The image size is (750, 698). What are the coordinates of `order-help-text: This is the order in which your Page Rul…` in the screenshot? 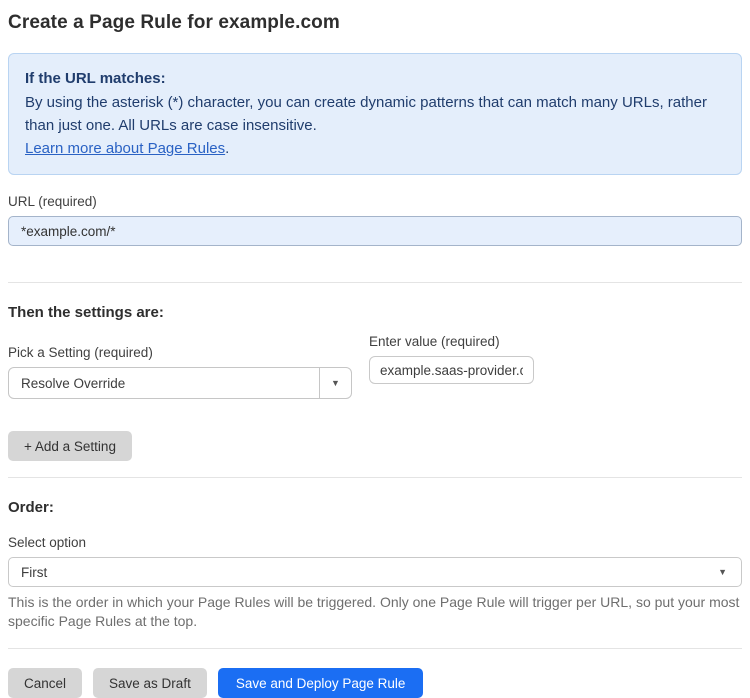 It's located at (374, 611).